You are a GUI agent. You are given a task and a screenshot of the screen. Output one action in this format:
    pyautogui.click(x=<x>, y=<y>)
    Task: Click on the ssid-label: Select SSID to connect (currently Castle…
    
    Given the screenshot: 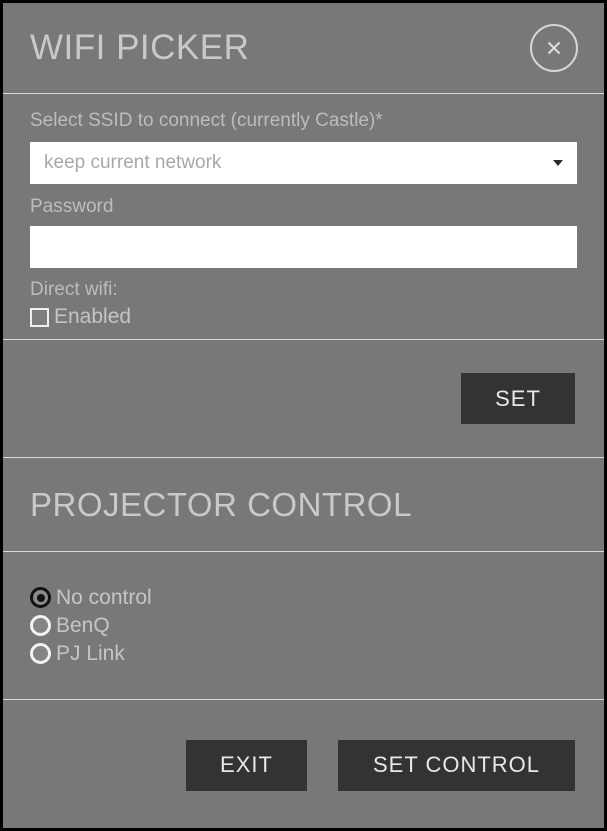 What is the action you would take?
    pyautogui.click(x=206, y=120)
    